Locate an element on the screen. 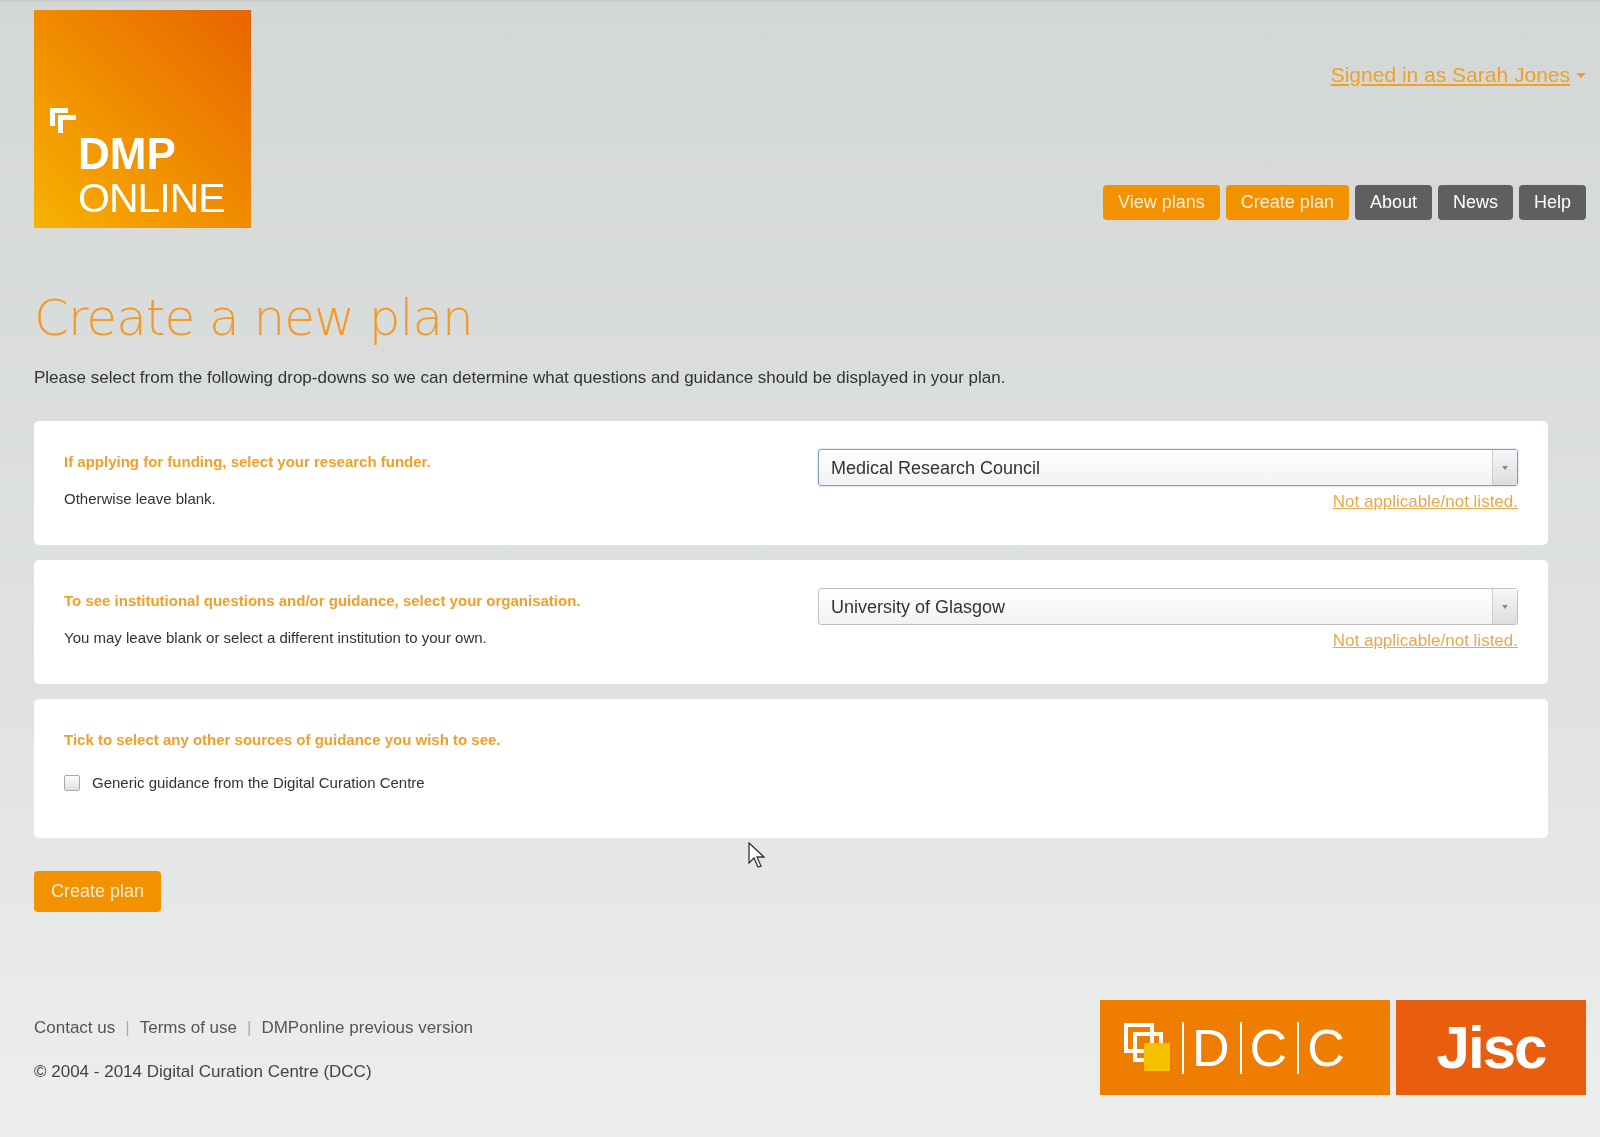 The height and width of the screenshot is (1137, 1600). create-plan-button: Create plan is located at coordinates (98, 891).